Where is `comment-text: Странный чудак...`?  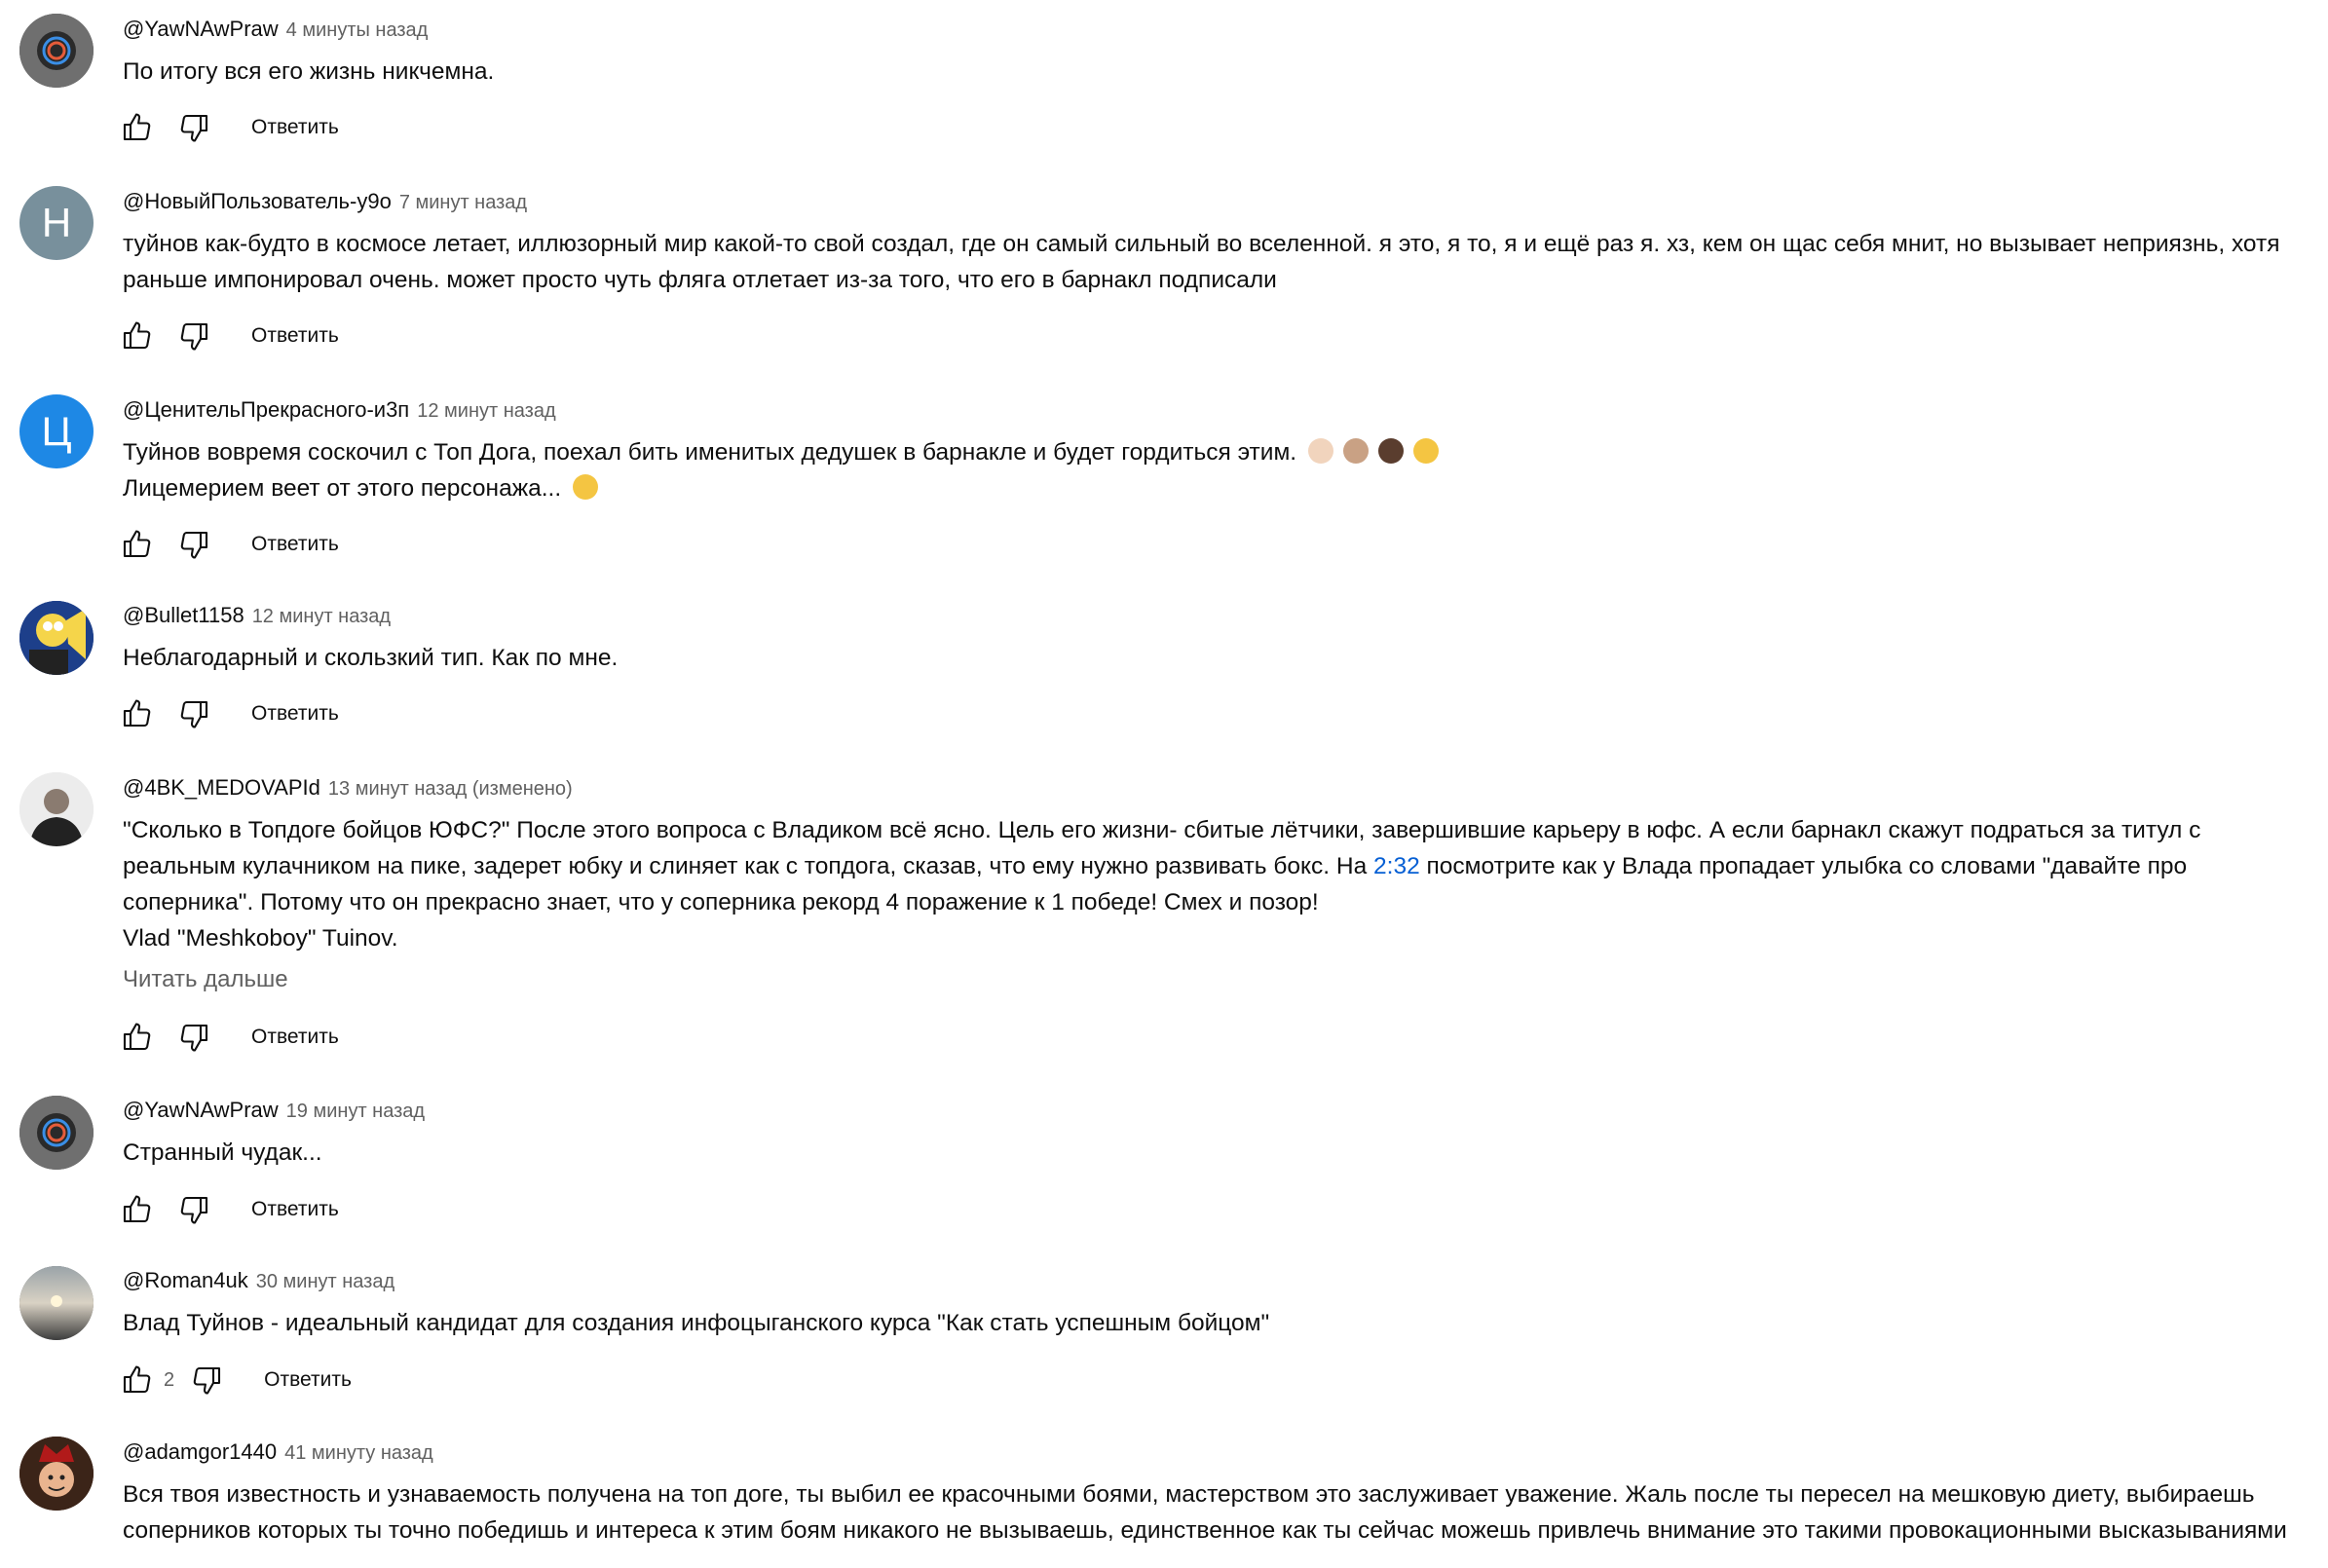
comment-text: Странный чудак... is located at coordinates (222, 1152).